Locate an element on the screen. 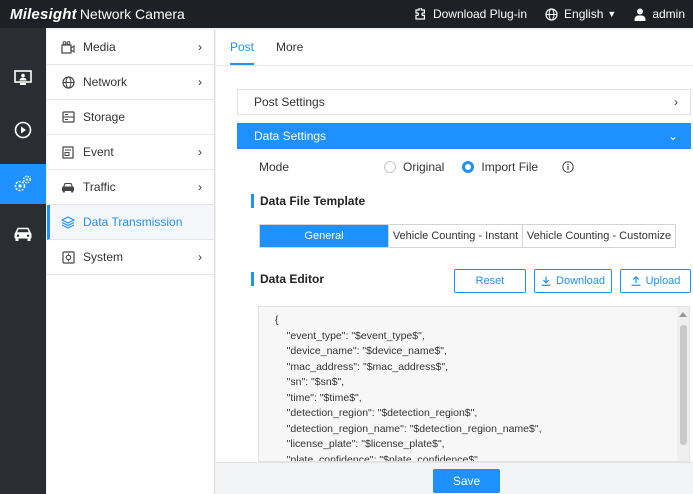 The height and width of the screenshot is (494, 693). menu-item-label: Event is located at coordinates (98, 152).